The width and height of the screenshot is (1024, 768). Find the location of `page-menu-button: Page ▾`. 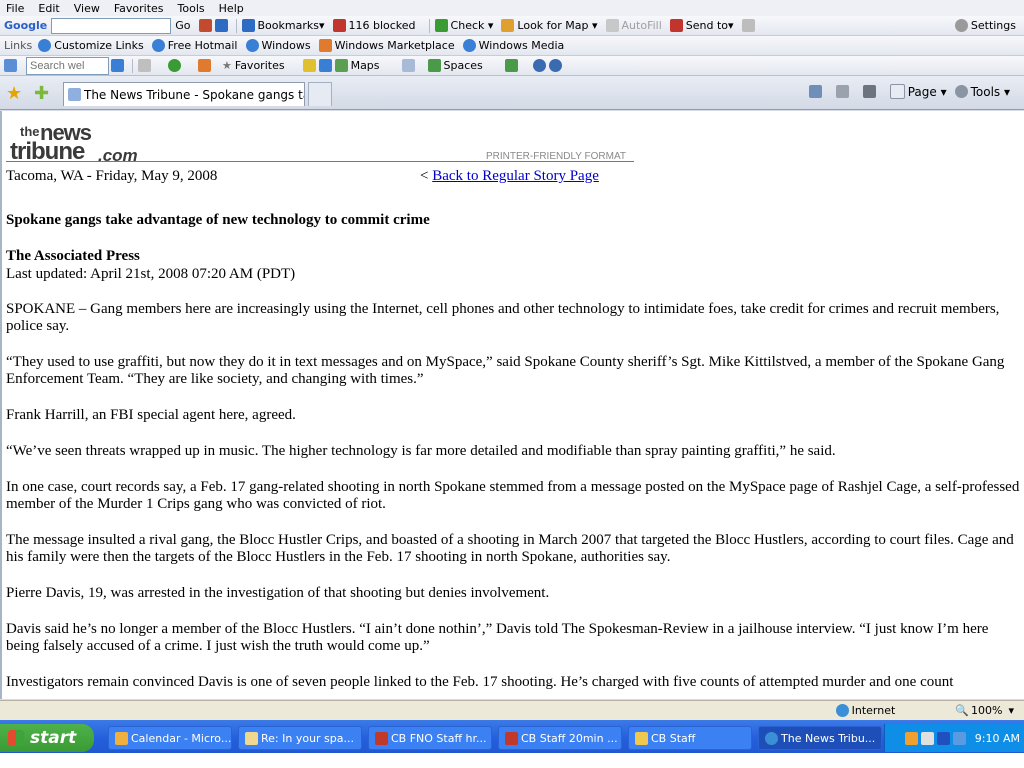

page-menu-button: Page ▾ is located at coordinates (918, 91).